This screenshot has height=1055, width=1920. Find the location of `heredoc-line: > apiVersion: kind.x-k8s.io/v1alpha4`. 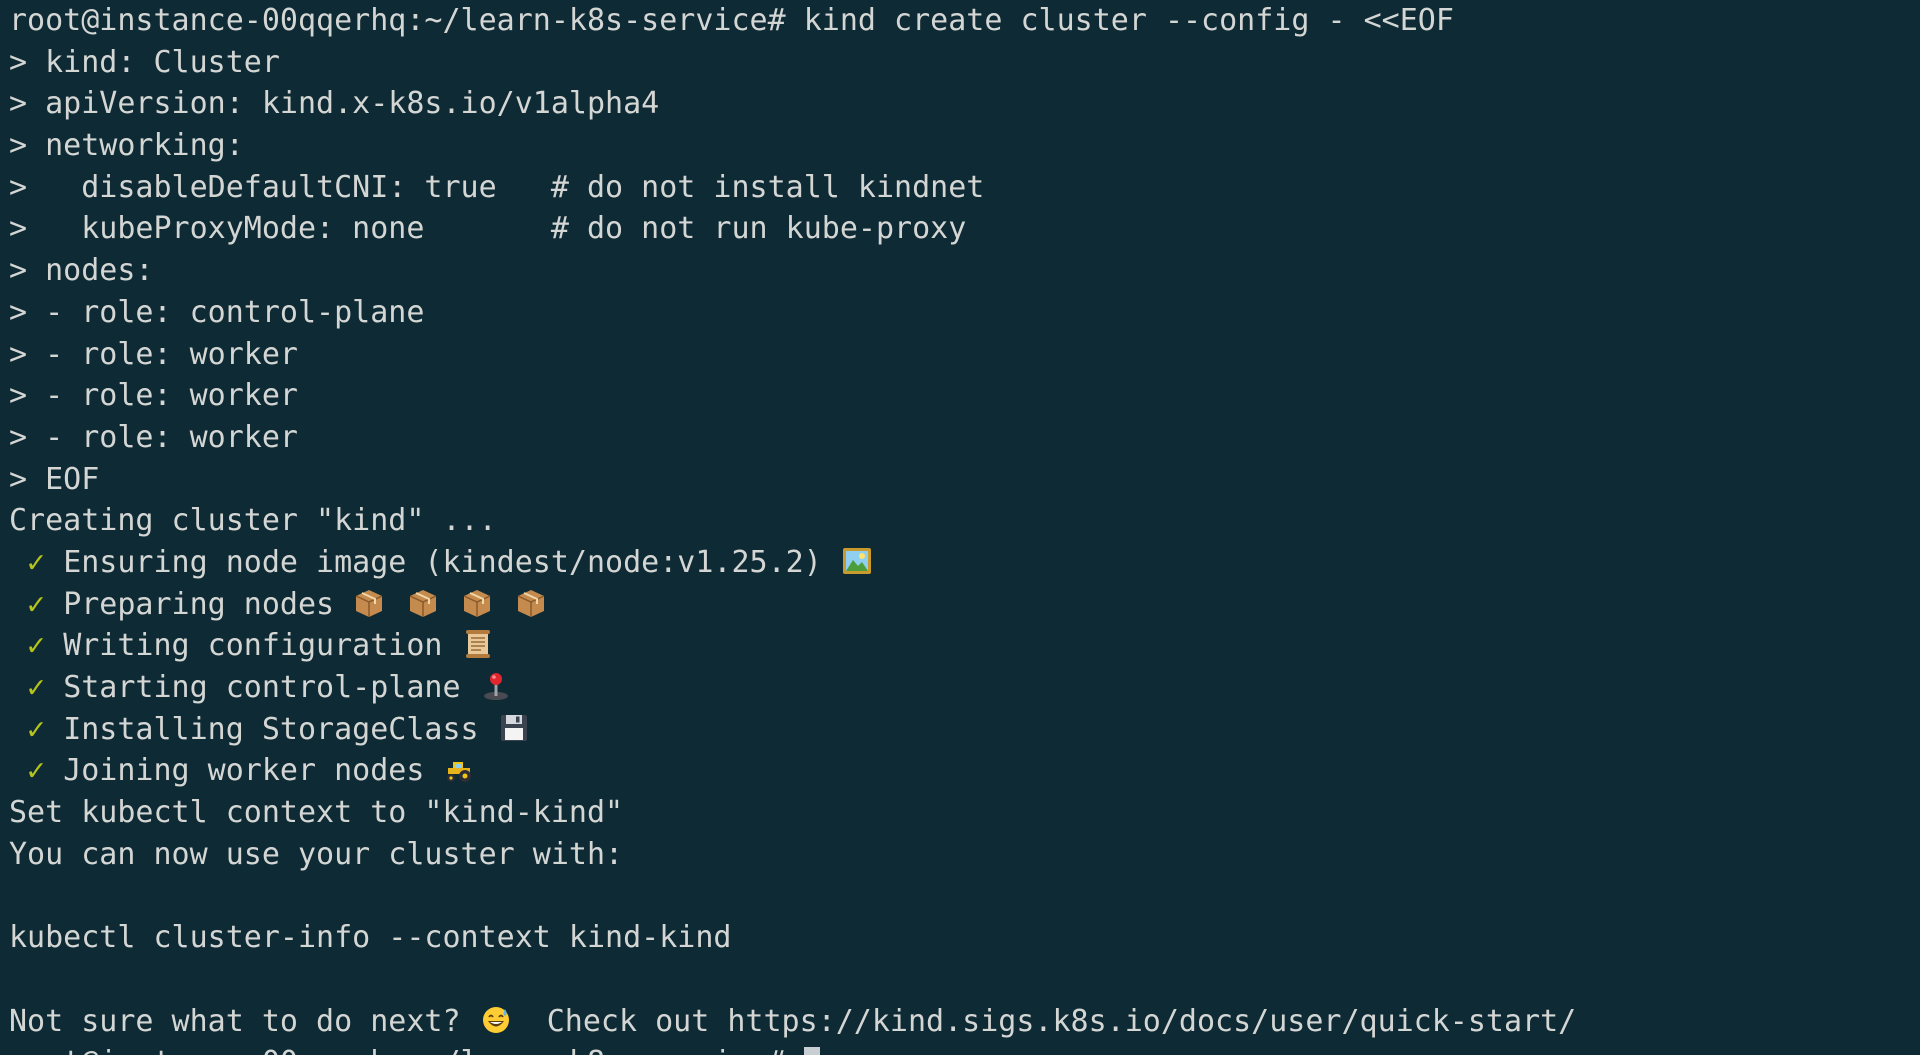

heredoc-line: > apiVersion: kind.x-k8s.io/v1alpha4 is located at coordinates (334, 104).